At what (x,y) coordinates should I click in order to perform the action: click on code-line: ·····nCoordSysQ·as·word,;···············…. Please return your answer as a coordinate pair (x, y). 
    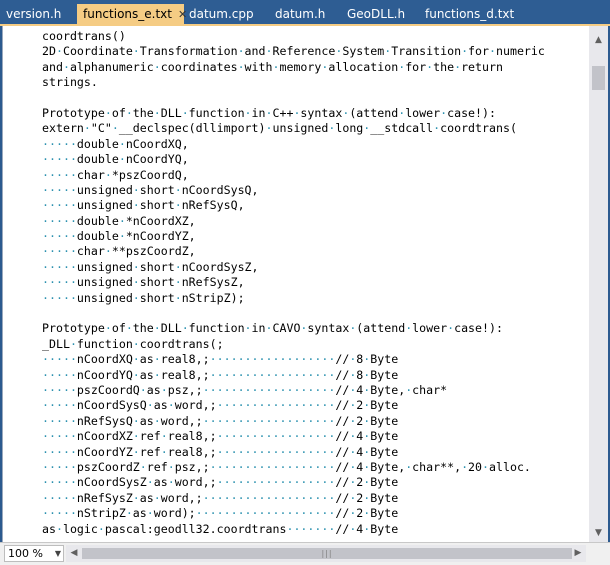
    Looking at the image, I should click on (220, 405).